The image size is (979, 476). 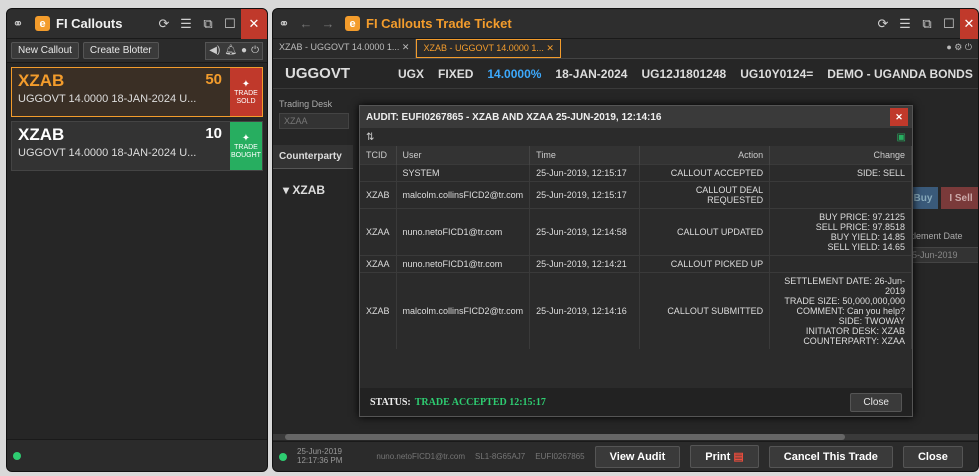 I want to click on audit-time: 25-Jun-2019, 12:14:16, so click(x=585, y=310).